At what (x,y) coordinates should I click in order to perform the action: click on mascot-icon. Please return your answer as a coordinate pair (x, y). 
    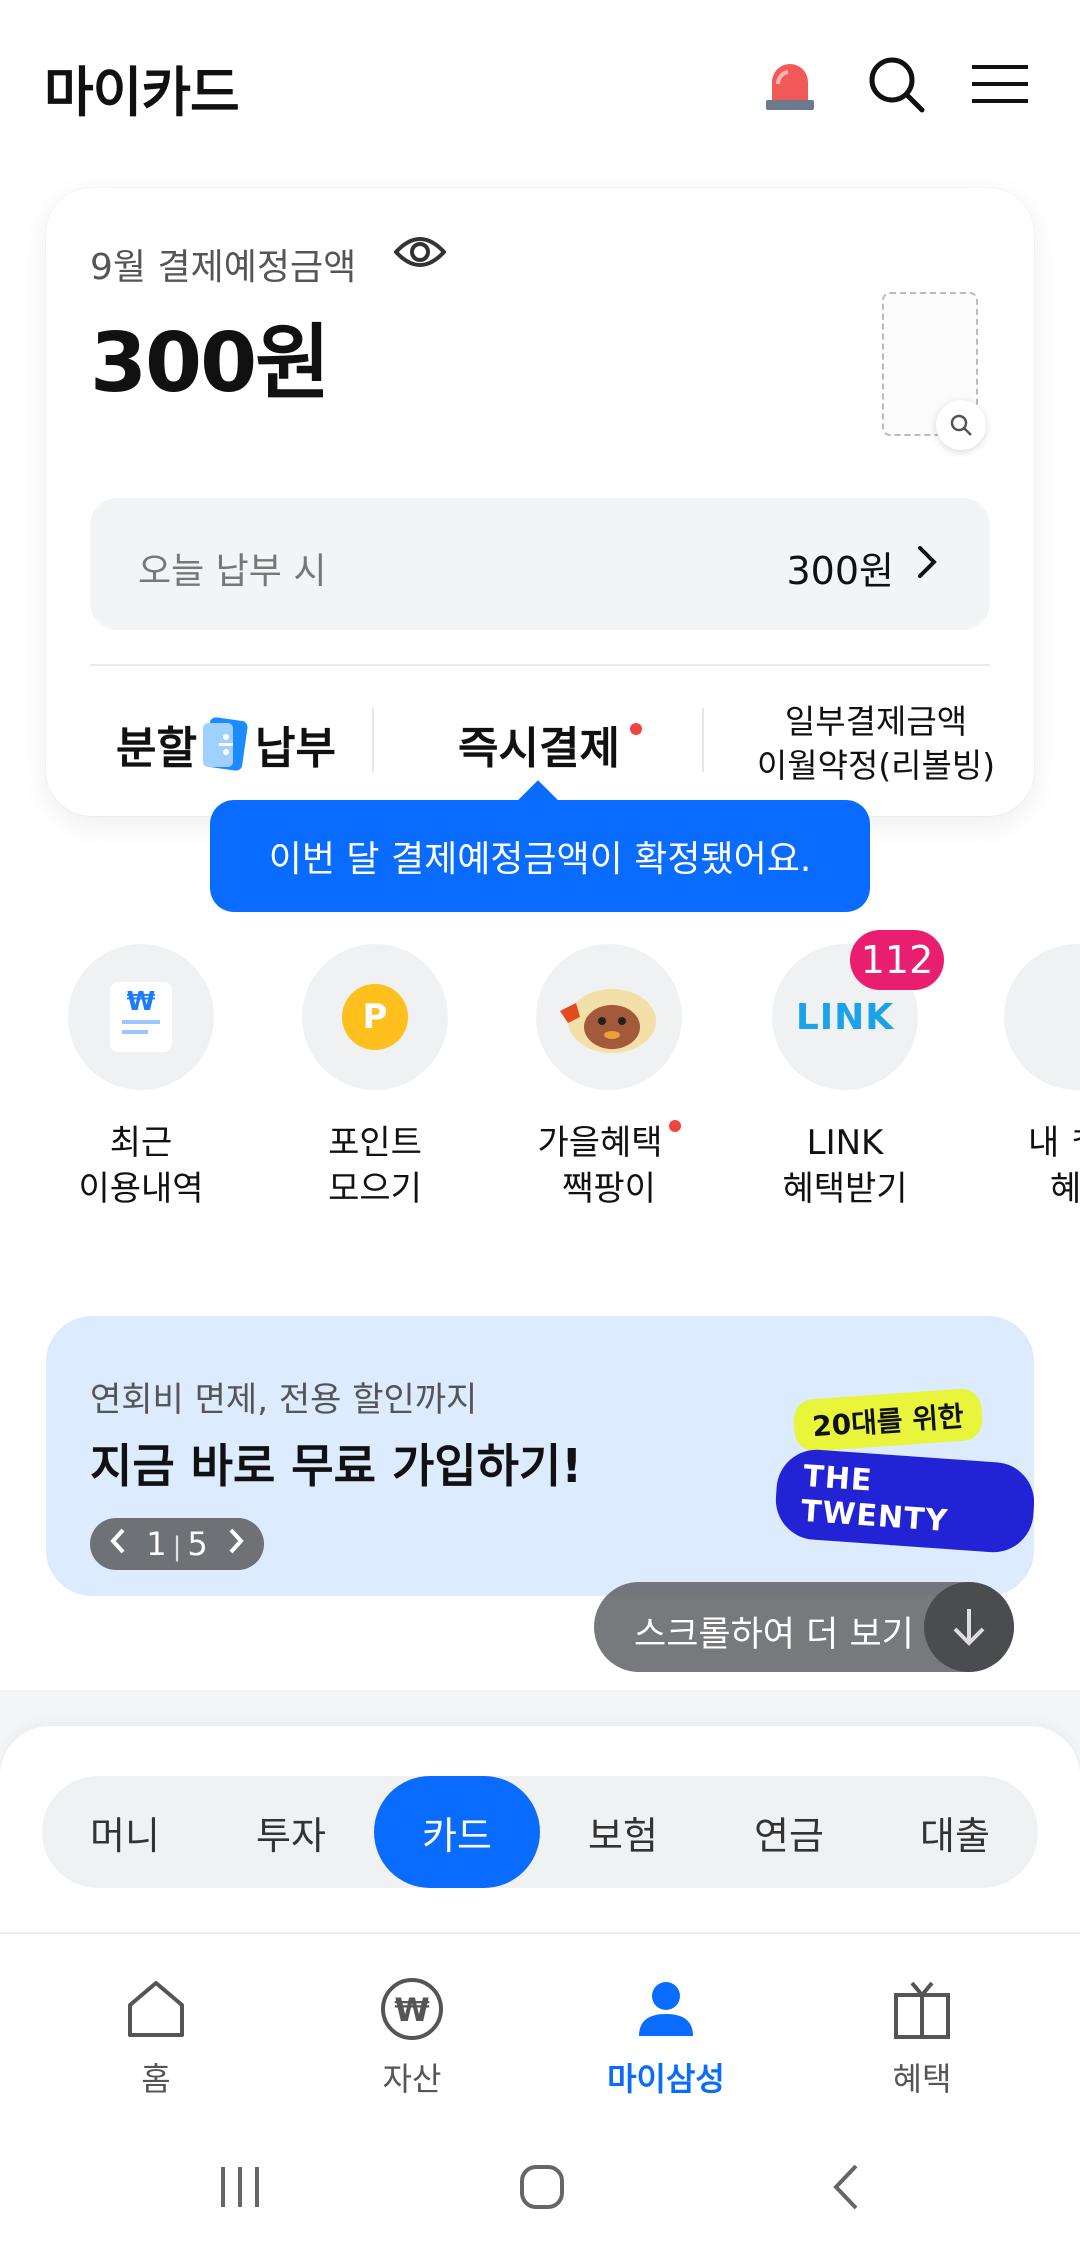
    Looking at the image, I should click on (609, 1017).